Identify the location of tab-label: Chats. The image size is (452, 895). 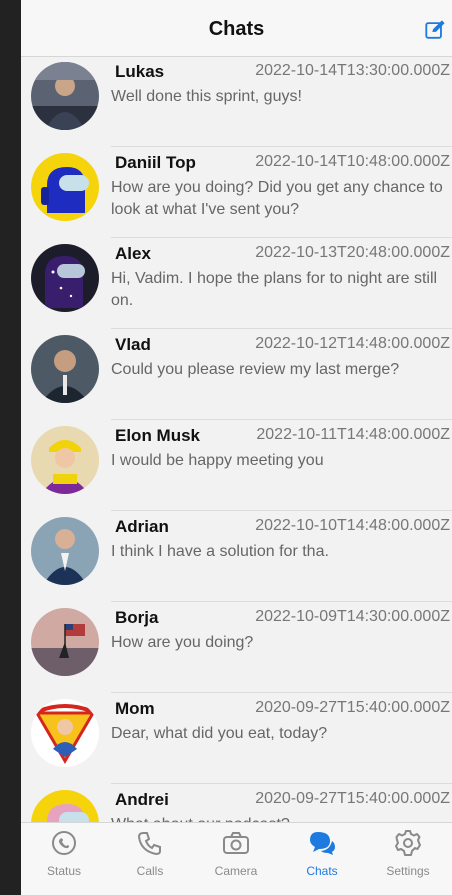
(322, 871).